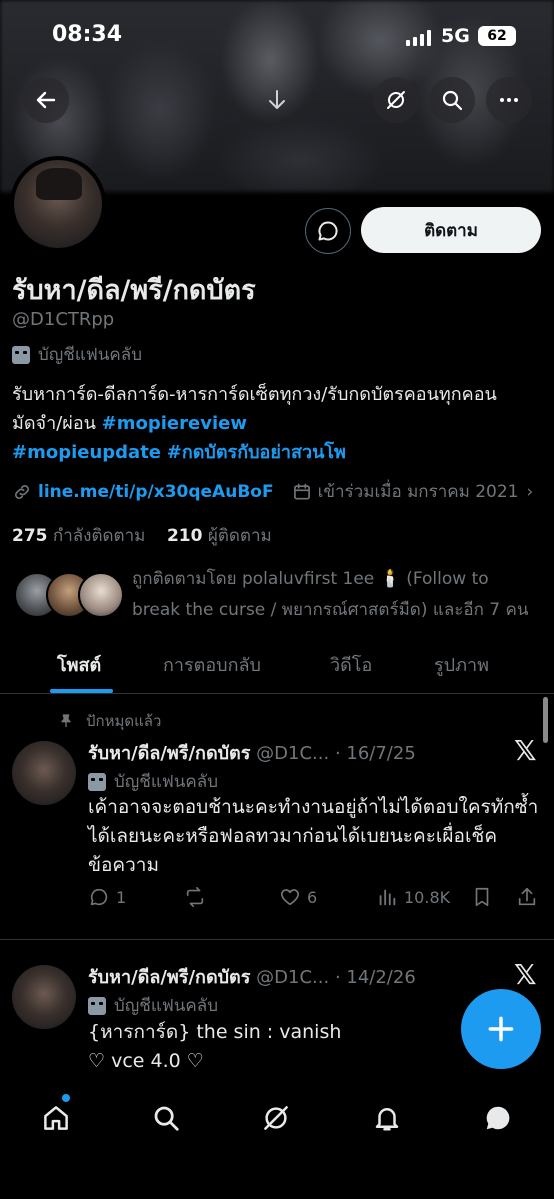  I want to click on grok-button, so click(396, 100).